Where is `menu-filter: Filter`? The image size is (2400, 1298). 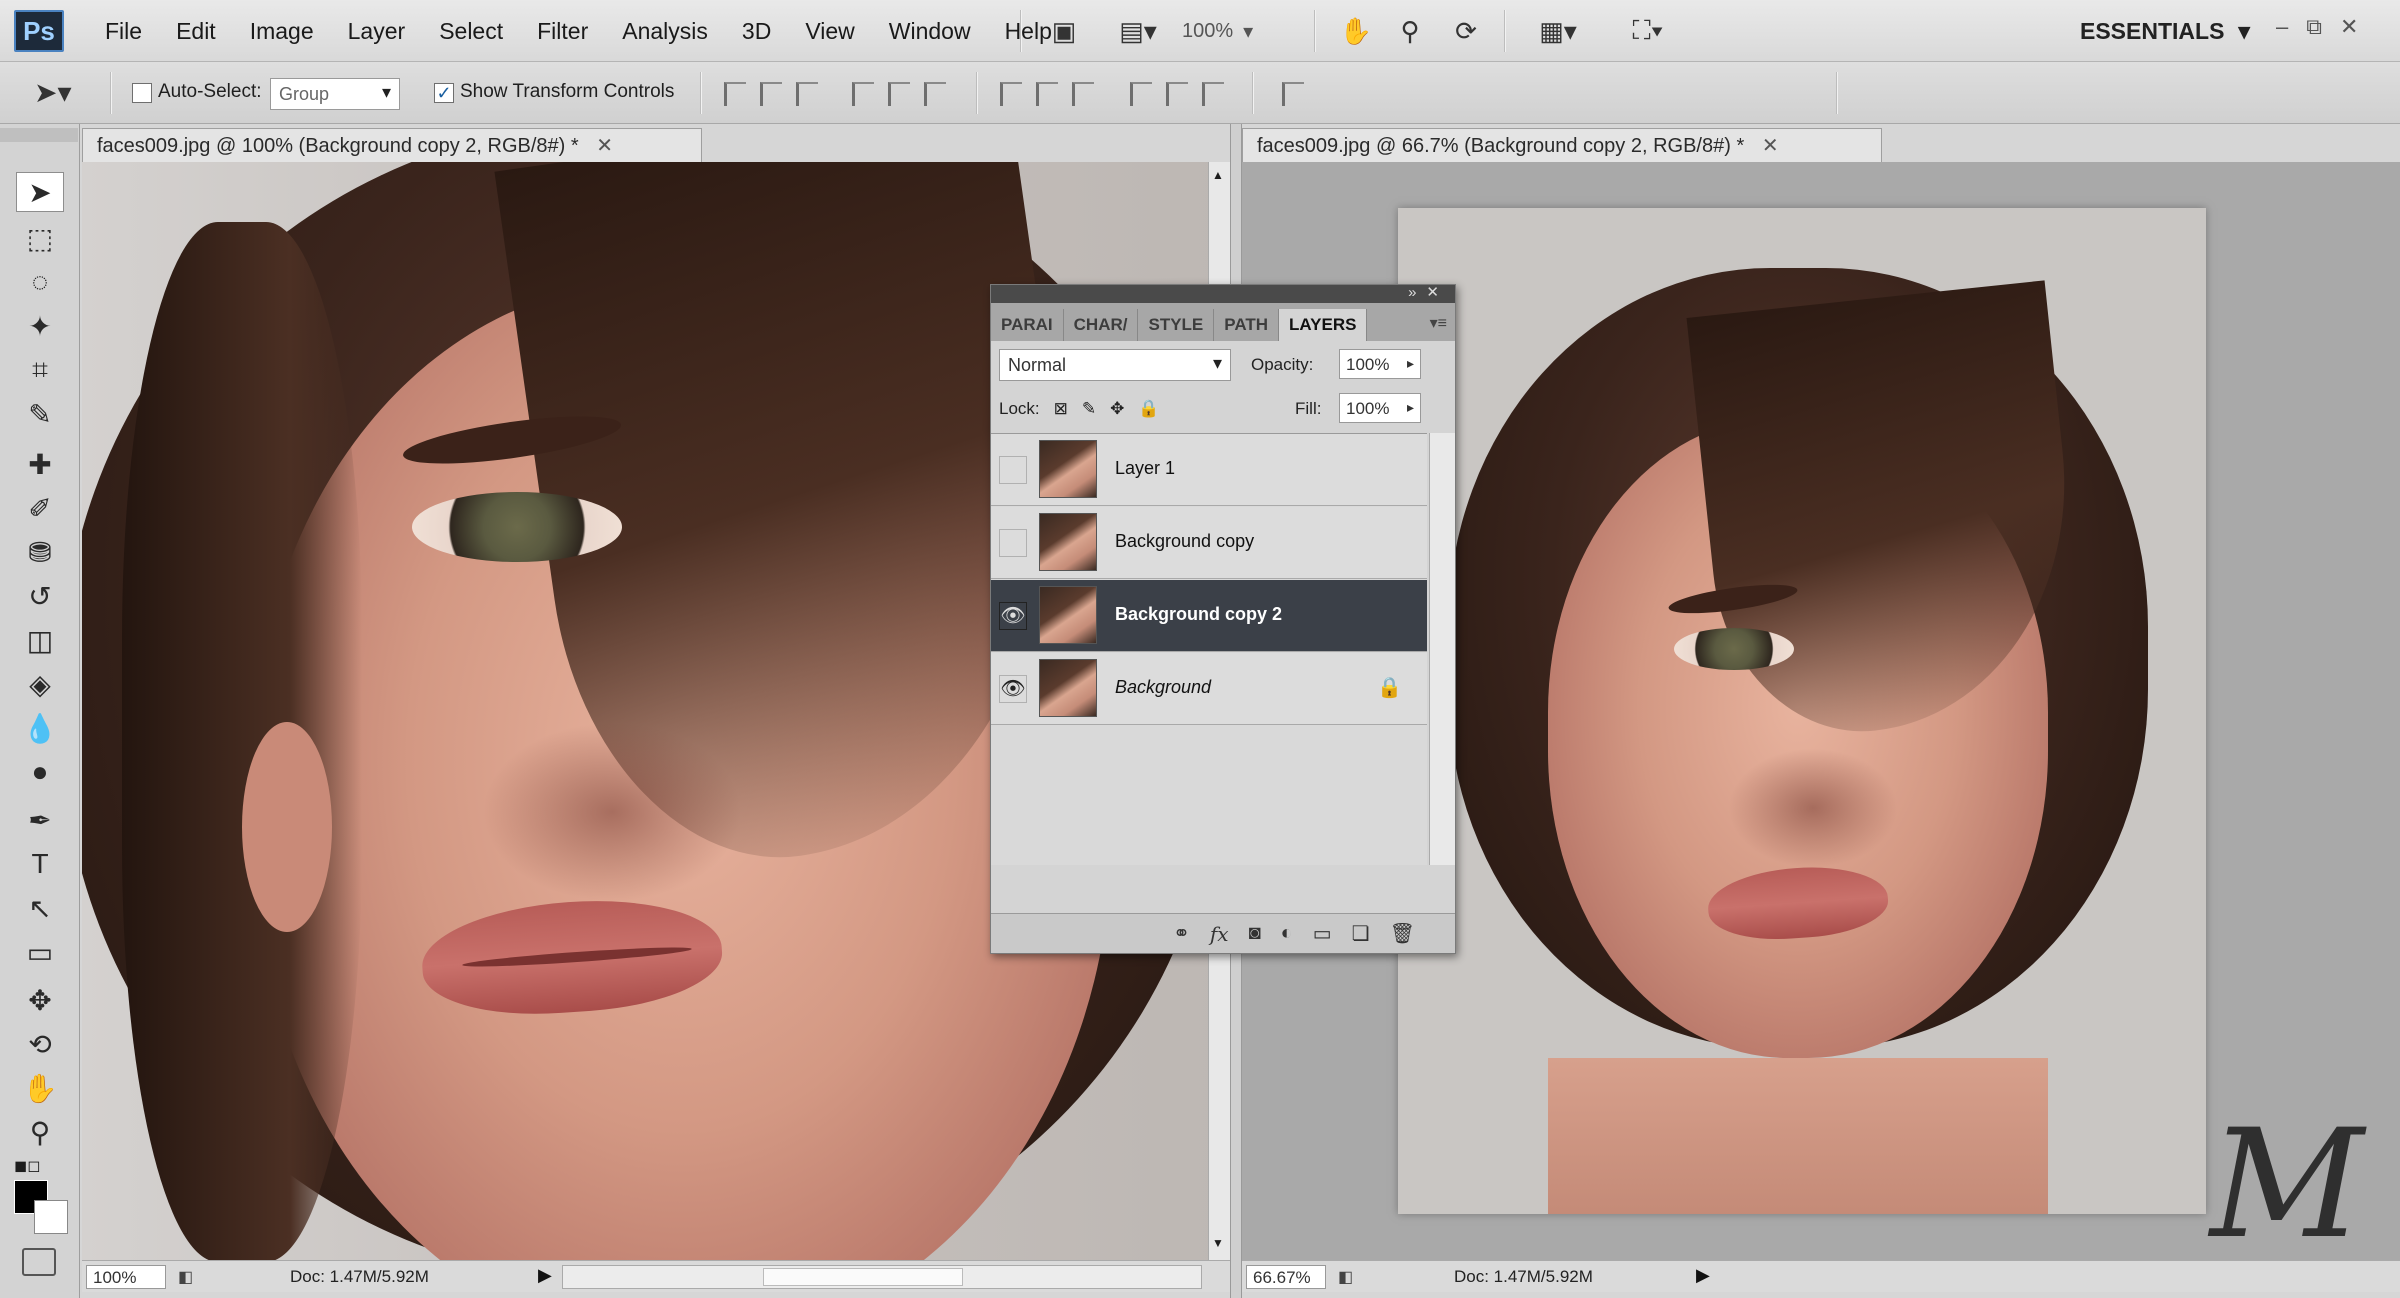
menu-filter: Filter is located at coordinates (562, 31).